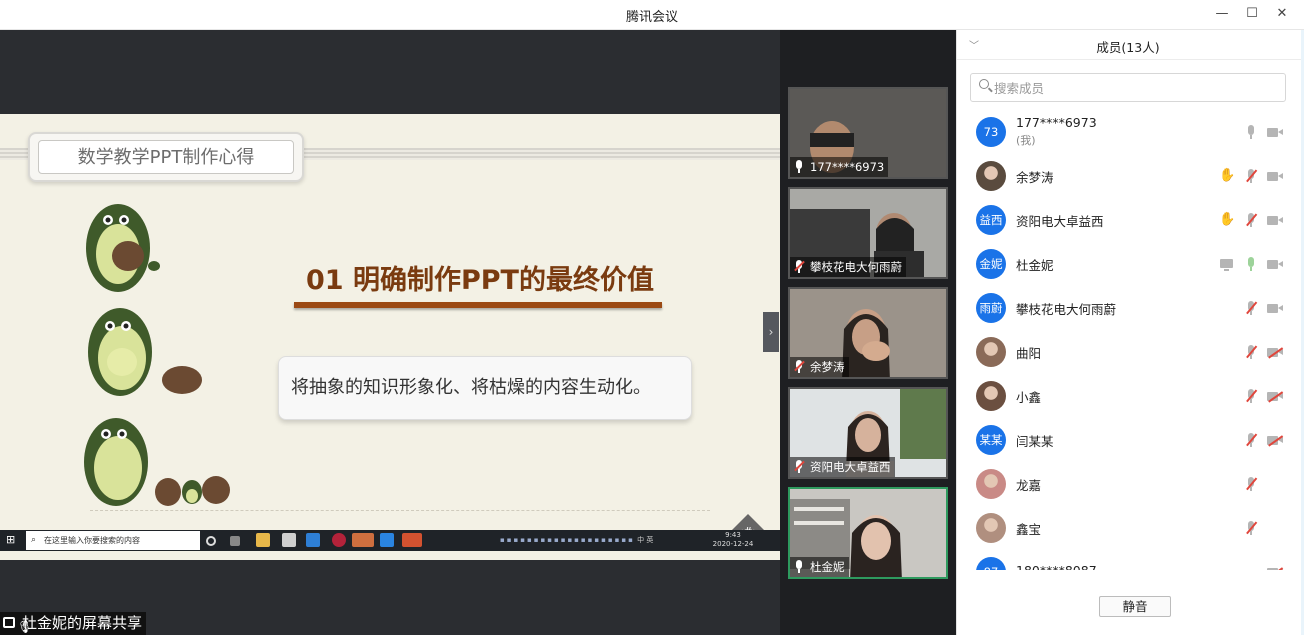 This screenshot has width=1304, height=635. Describe the element at coordinates (771, 332) in the screenshot. I see `collapse-video-strip-button: ›` at that location.